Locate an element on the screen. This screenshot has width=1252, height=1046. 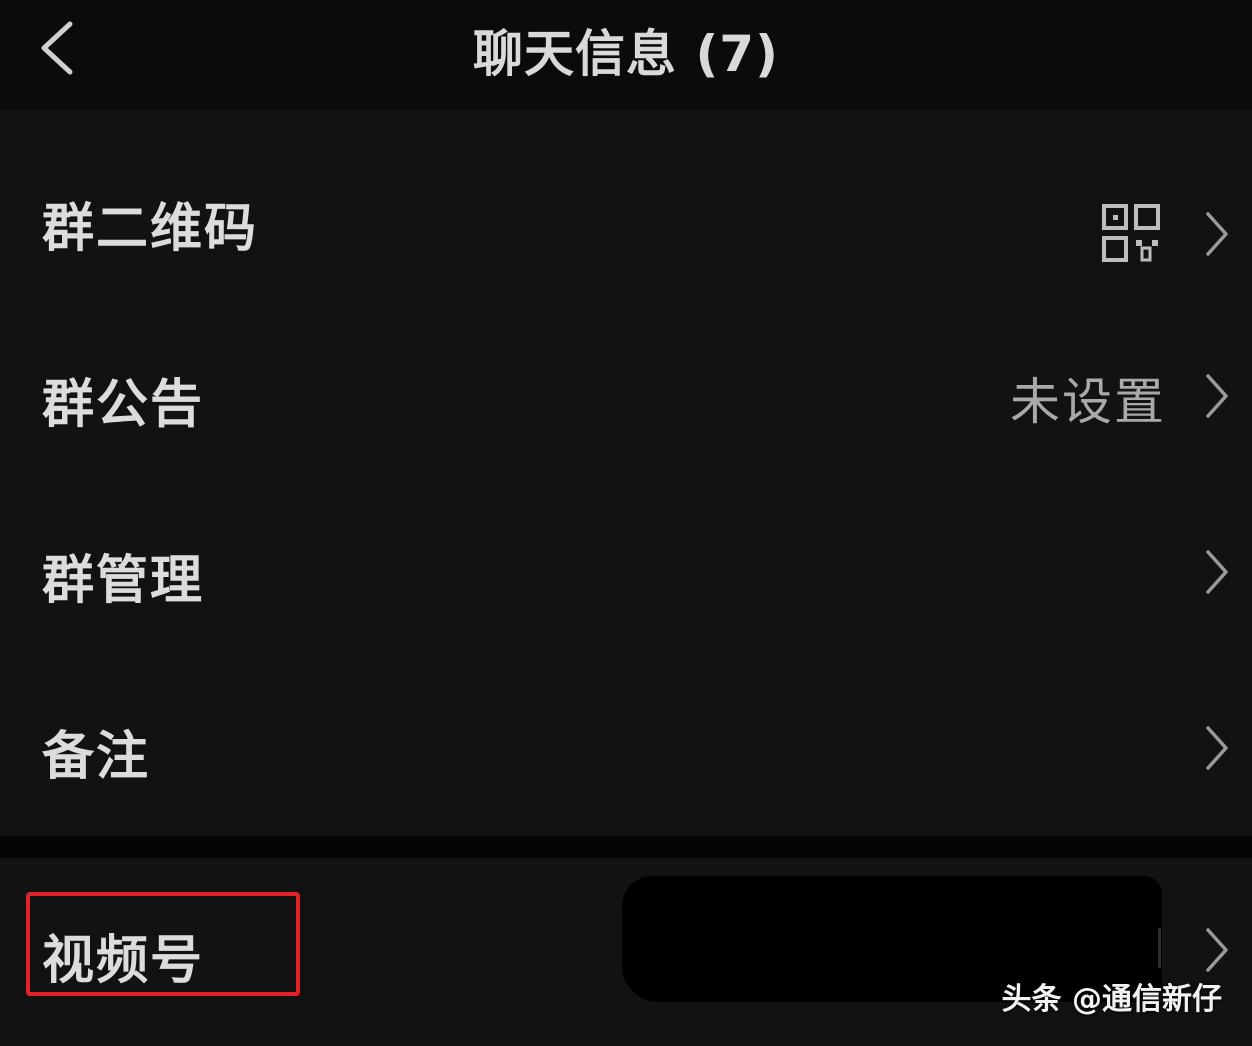
nav-header: 聊天信息 (7) is located at coordinates (626, 55).